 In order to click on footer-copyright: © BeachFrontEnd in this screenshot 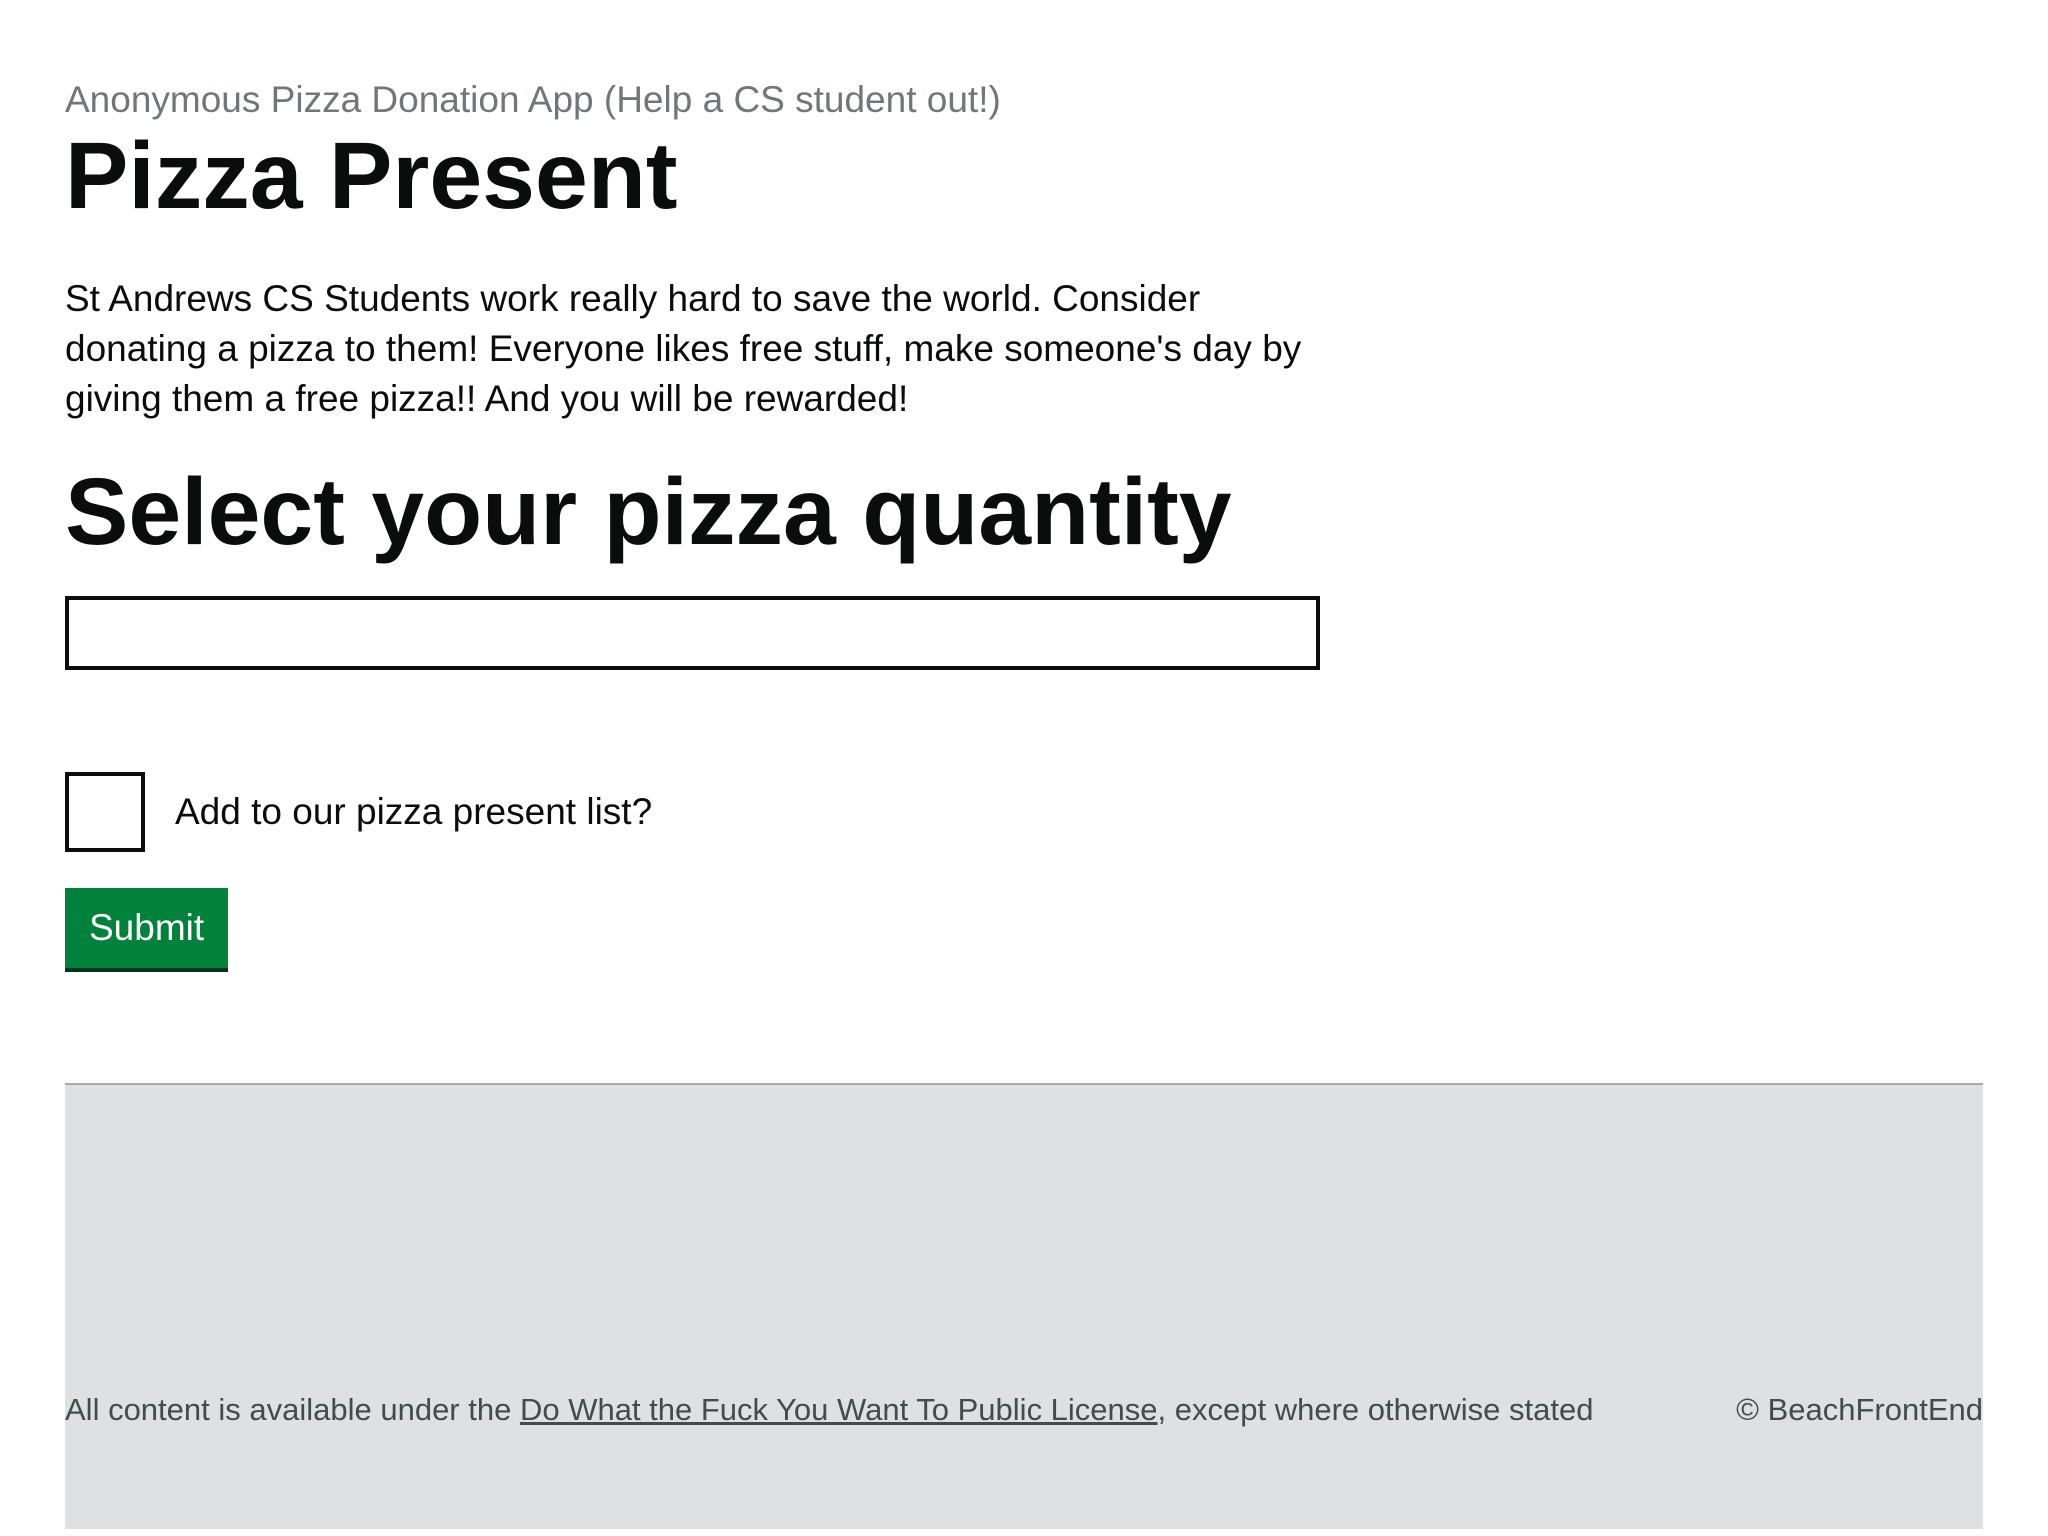, I will do `click(1859, 1409)`.